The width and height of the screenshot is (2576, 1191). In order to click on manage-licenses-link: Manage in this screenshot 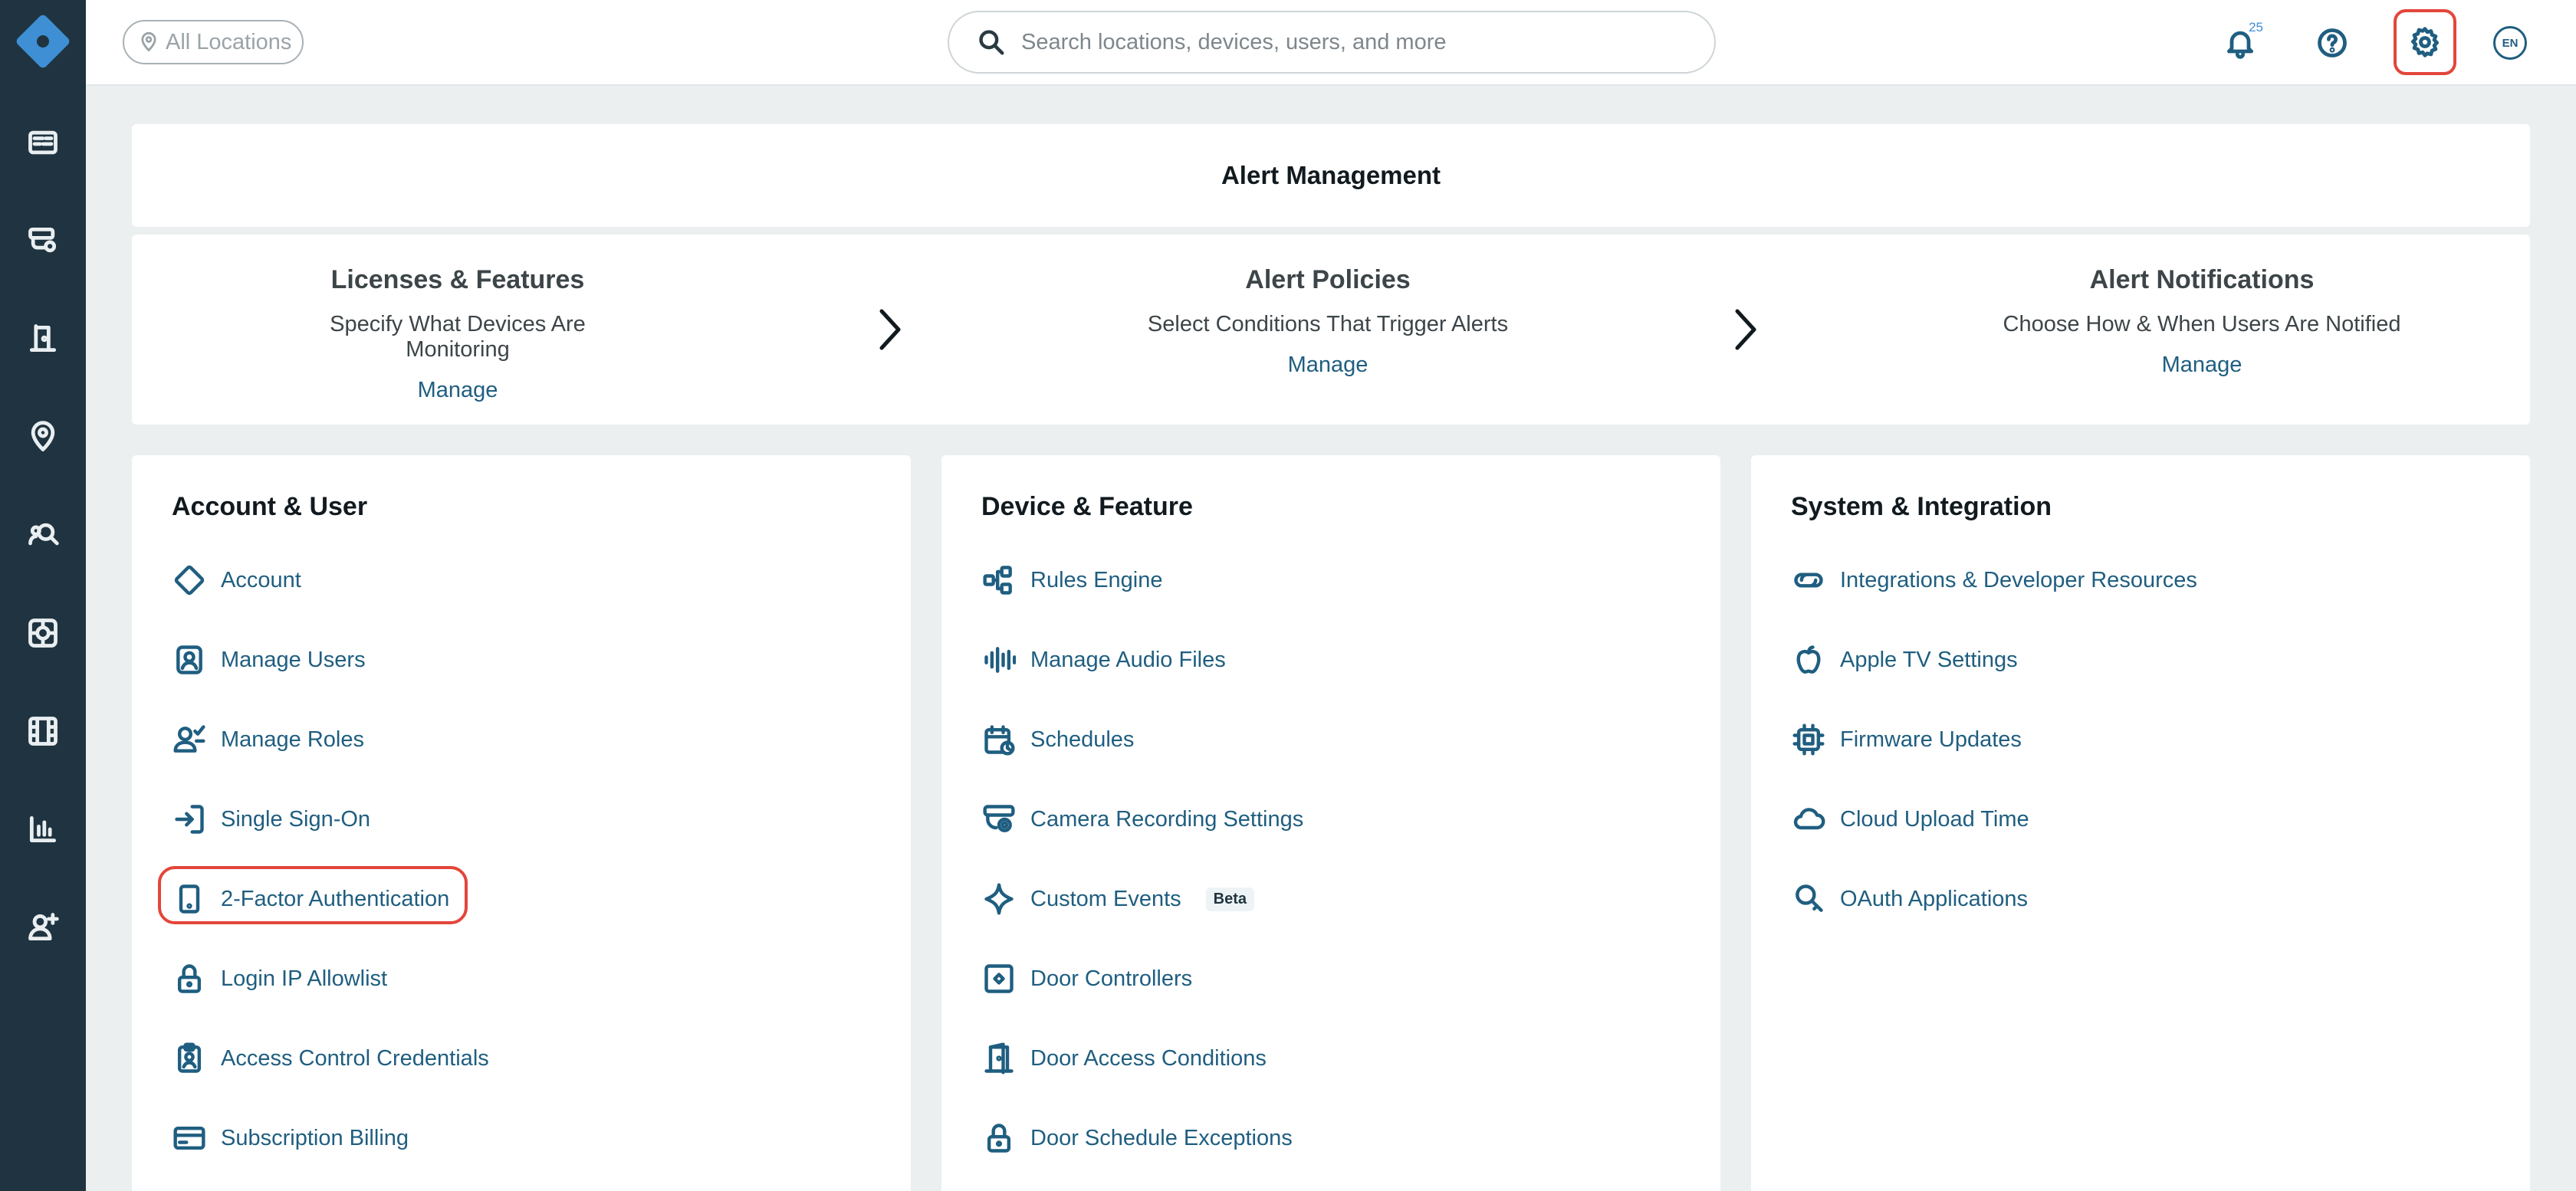, I will do `click(458, 390)`.